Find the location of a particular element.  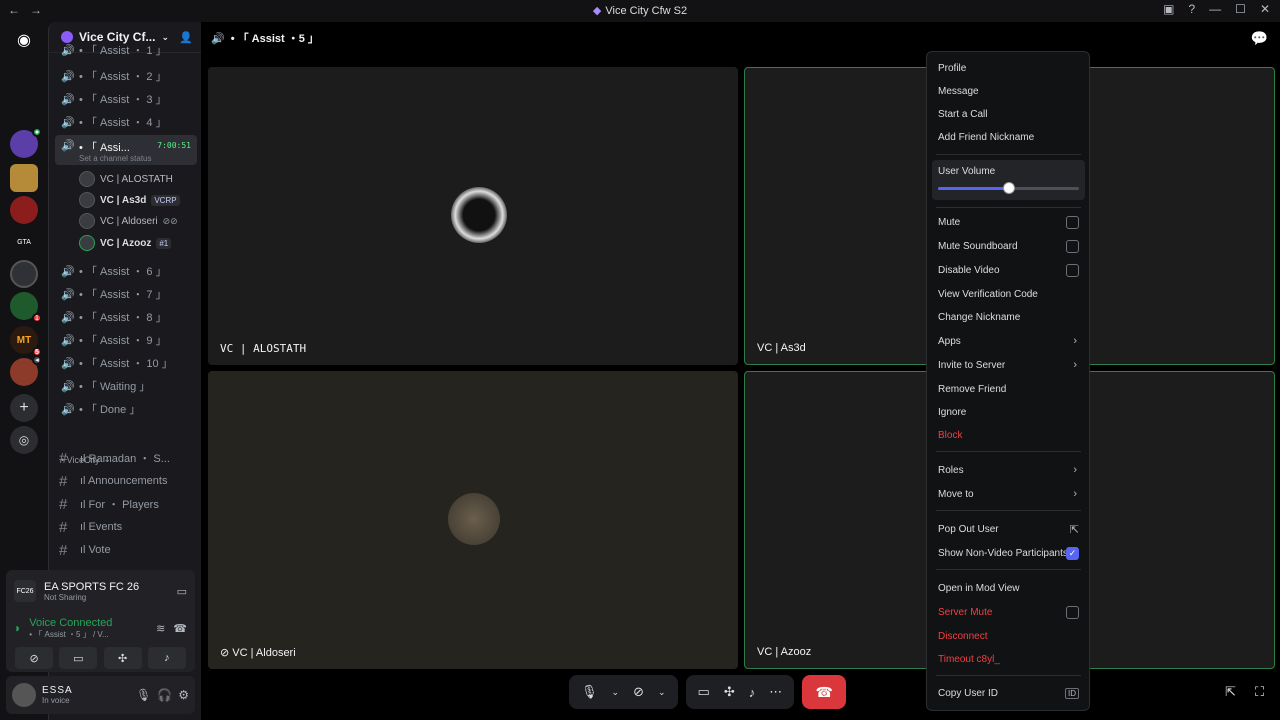

menu-disable-video: Disable Video is located at coordinates (1008, 270).